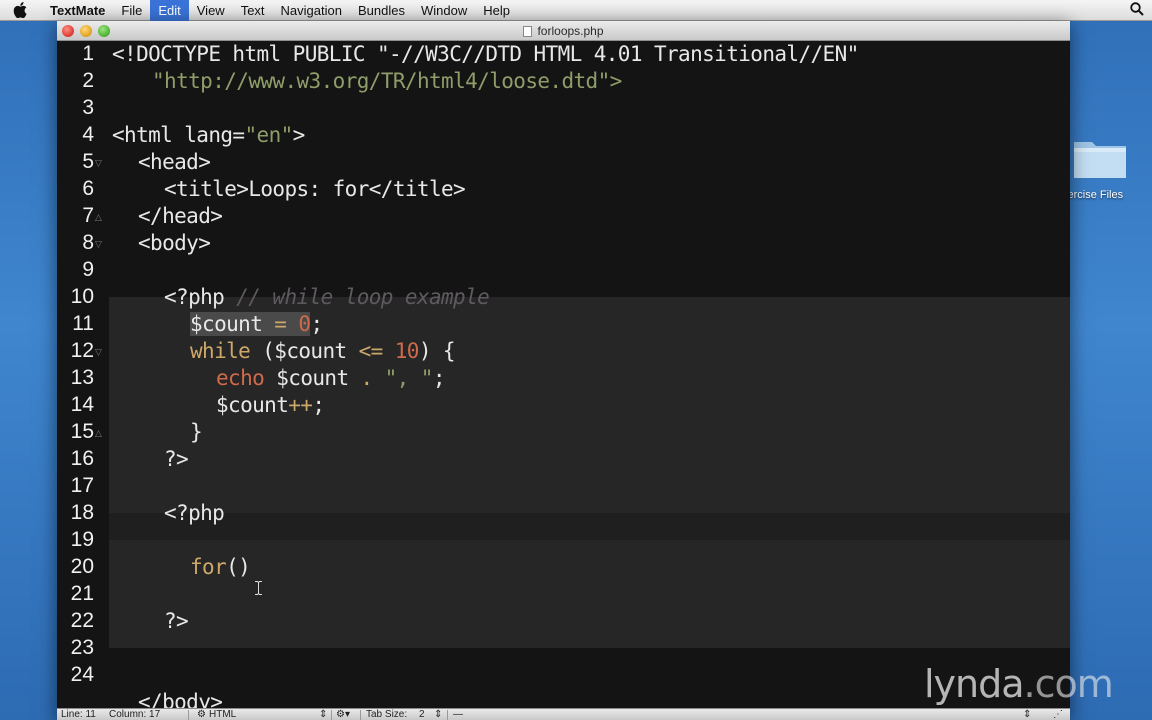 This screenshot has width=1152, height=720. I want to click on line-number: 10, so click(82, 296).